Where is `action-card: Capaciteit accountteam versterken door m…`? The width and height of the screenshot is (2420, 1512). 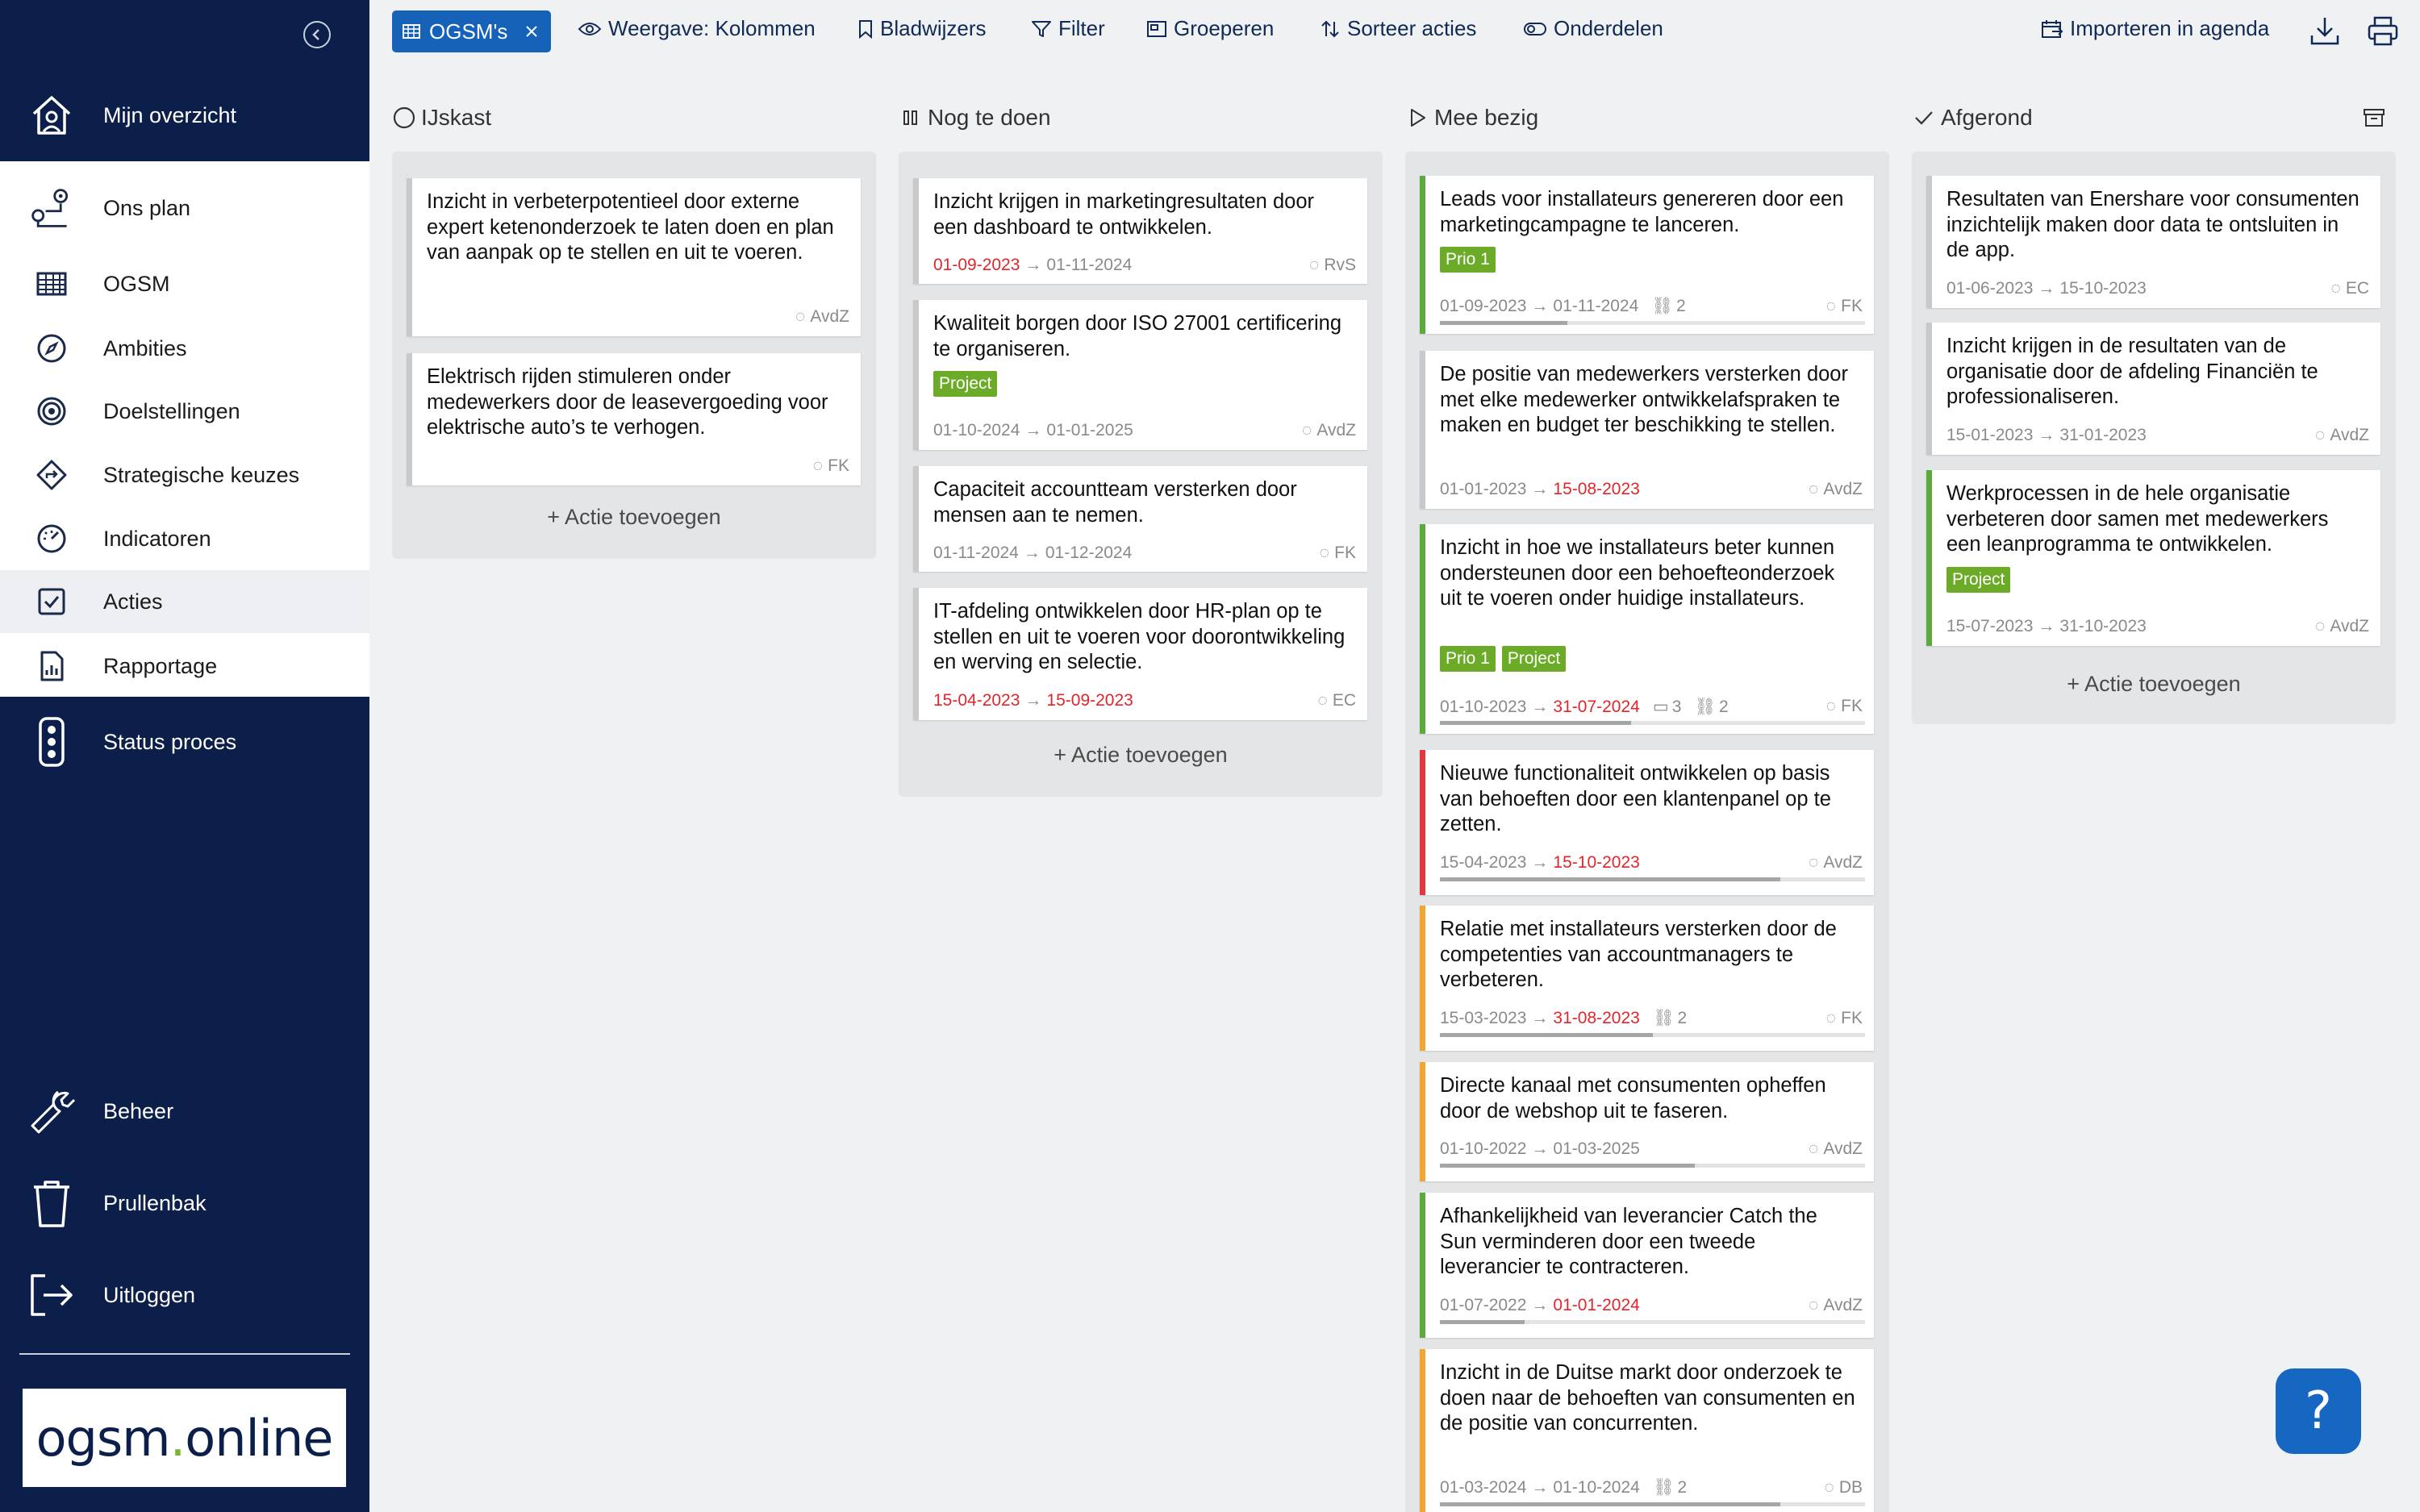
action-card: Capaciteit accountteam versterken door m… is located at coordinates (1140, 519).